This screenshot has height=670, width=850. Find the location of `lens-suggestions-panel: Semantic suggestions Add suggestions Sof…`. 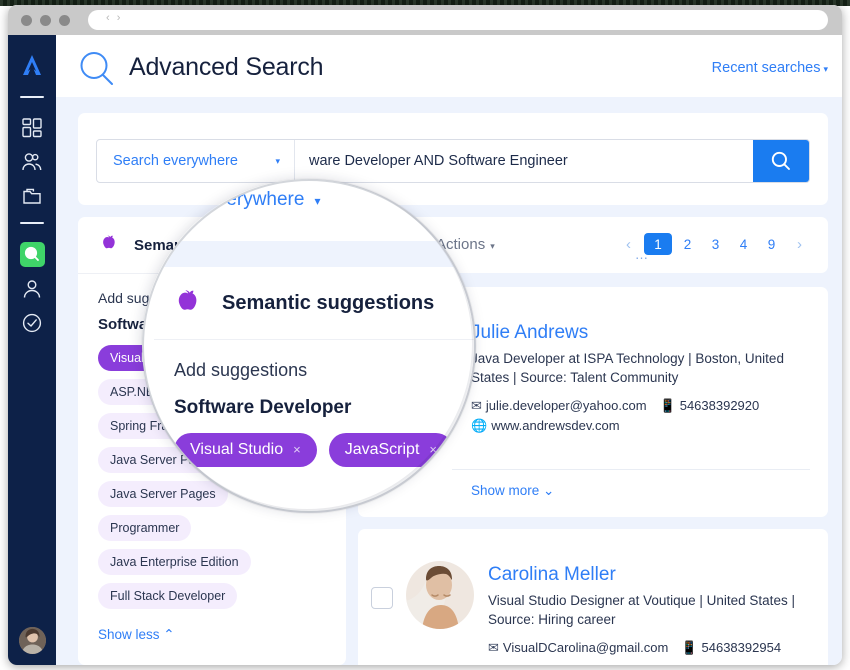

lens-suggestions-panel: Semantic suggestions Add suggestions Sof… is located at coordinates (314, 367).